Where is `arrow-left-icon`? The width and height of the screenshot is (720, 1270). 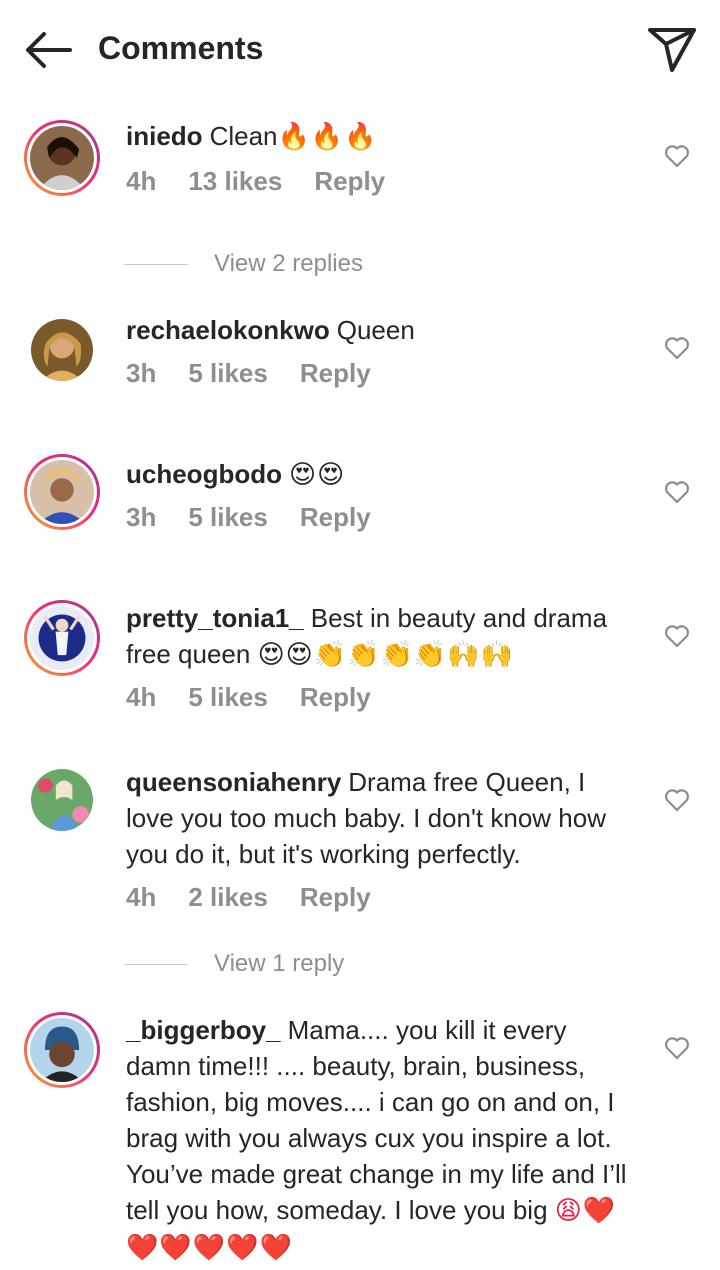 arrow-left-icon is located at coordinates (49, 50).